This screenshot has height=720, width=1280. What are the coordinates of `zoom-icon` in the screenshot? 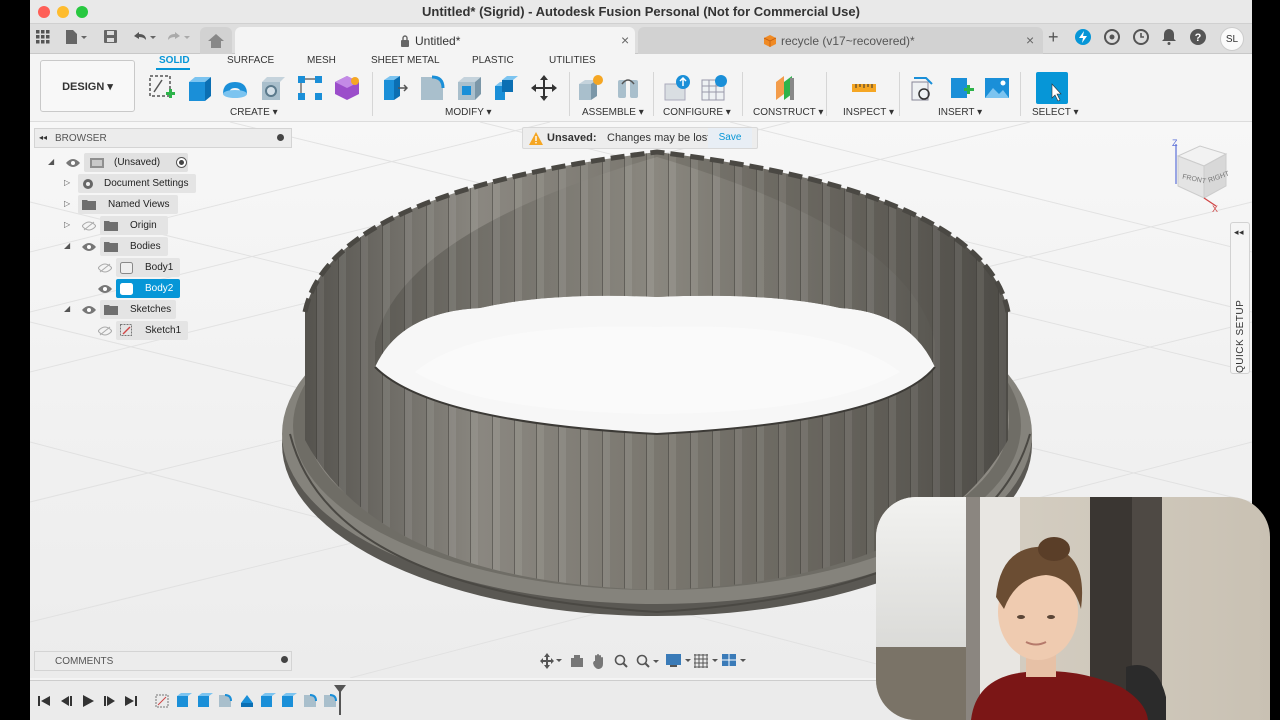 It's located at (621, 661).